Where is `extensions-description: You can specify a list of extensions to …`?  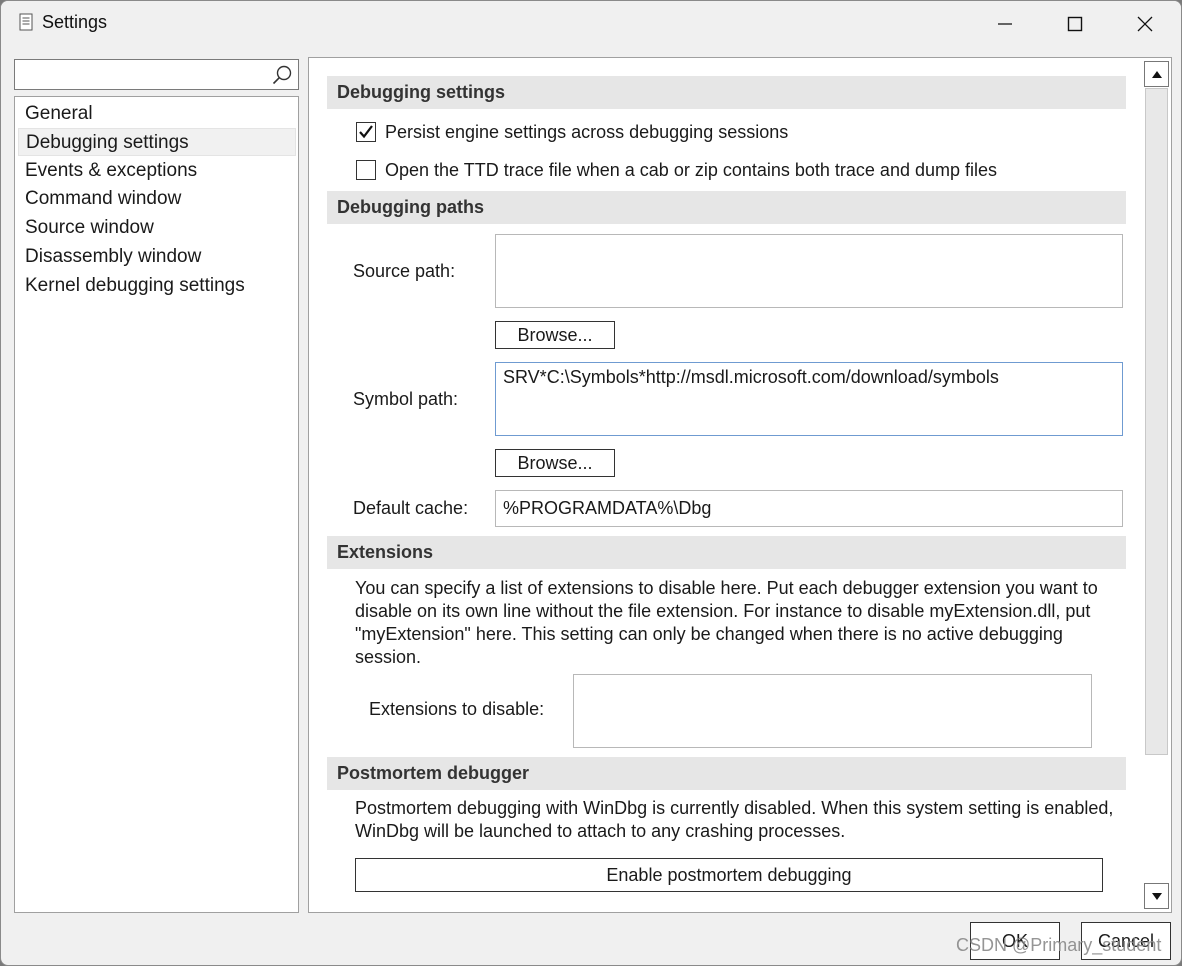
extensions-description: You can specify a list of extensions to … is located at coordinates (726, 622).